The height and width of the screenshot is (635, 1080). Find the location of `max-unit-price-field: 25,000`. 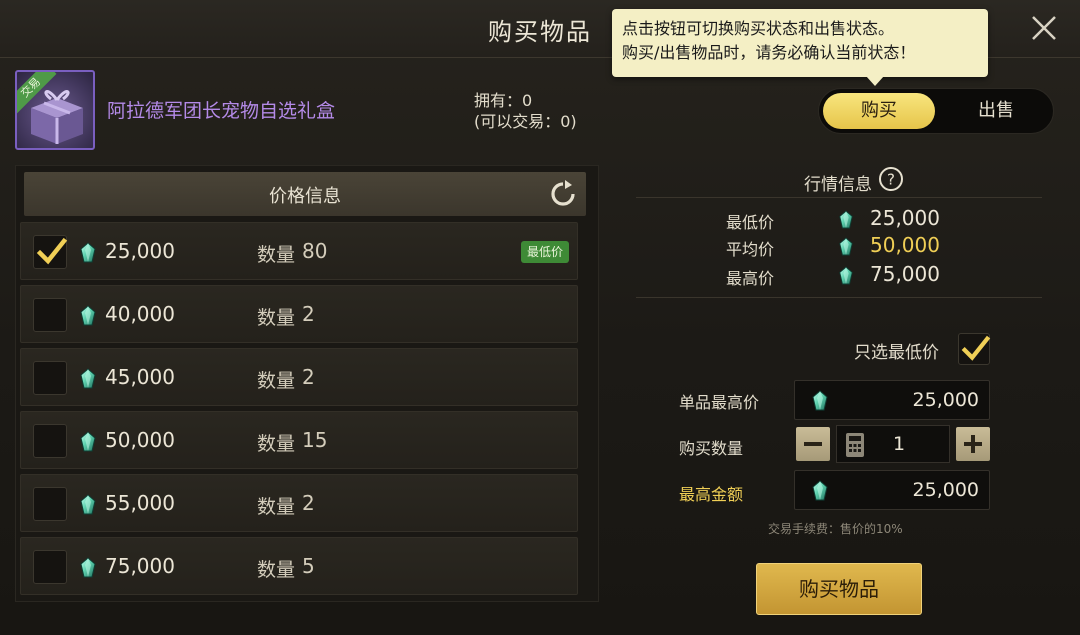

max-unit-price-field: 25,000 is located at coordinates (892, 400).